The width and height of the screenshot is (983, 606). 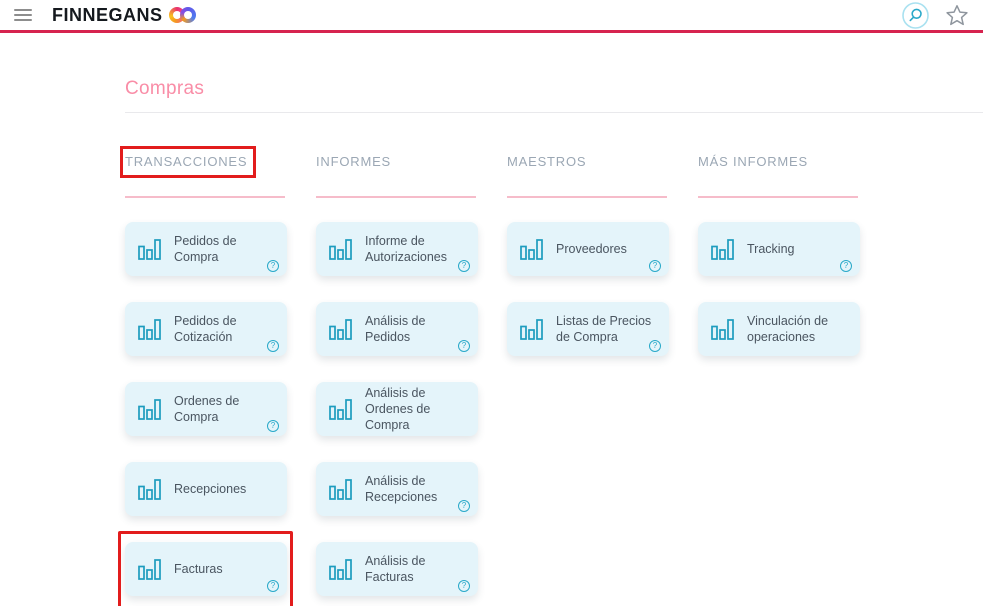 I want to click on module-card: Proveedores ?, so click(x=588, y=249).